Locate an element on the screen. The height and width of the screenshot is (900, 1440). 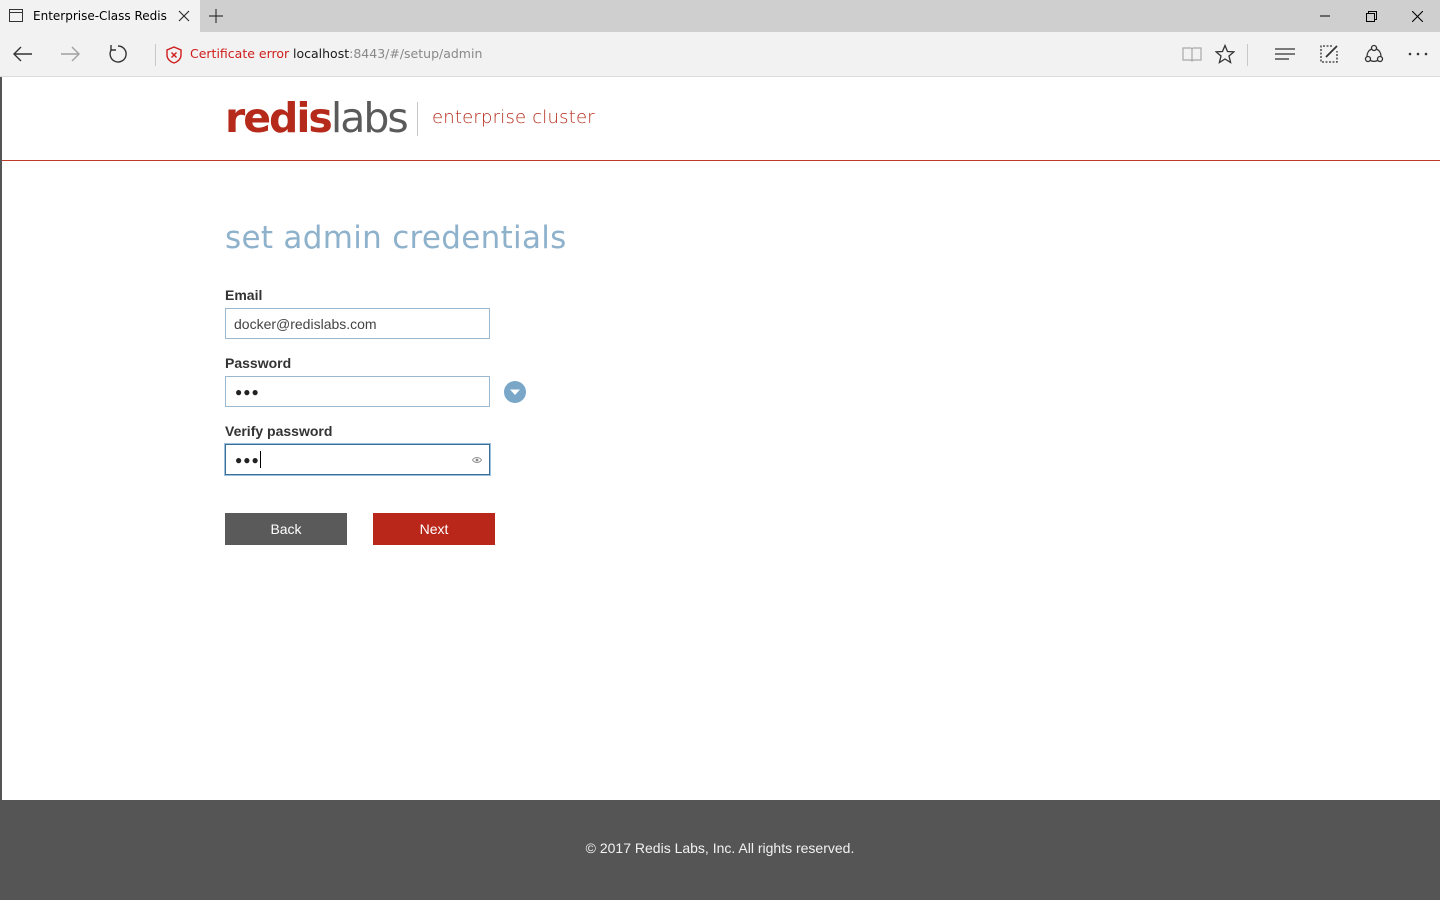
minimize-button is located at coordinates (1325, 16).